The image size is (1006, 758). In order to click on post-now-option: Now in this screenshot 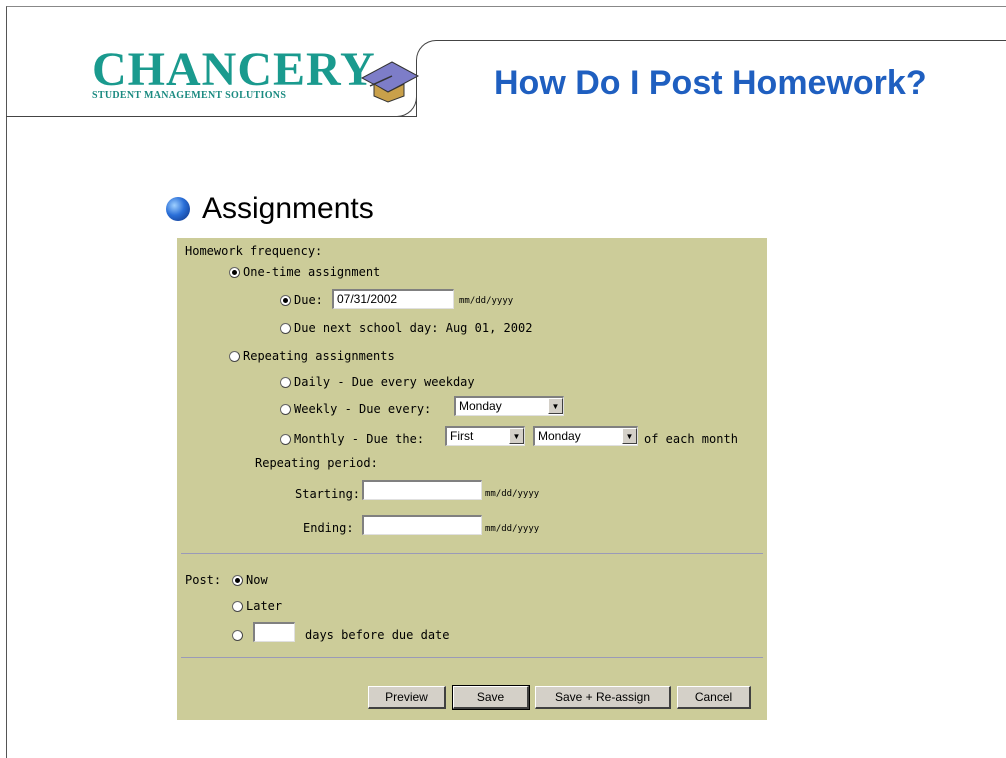, I will do `click(250, 580)`.